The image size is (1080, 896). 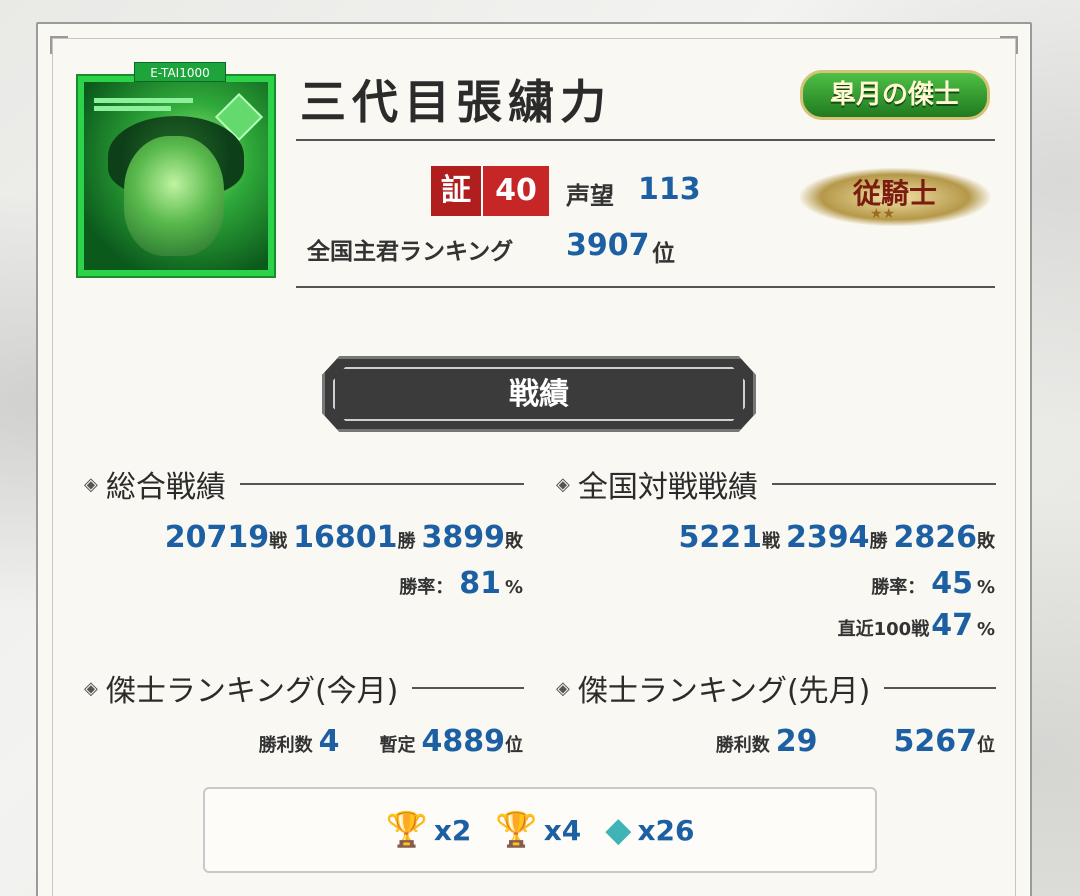 What do you see at coordinates (608, 245) in the screenshot?
I see `ranking-value: 3907` at bounding box center [608, 245].